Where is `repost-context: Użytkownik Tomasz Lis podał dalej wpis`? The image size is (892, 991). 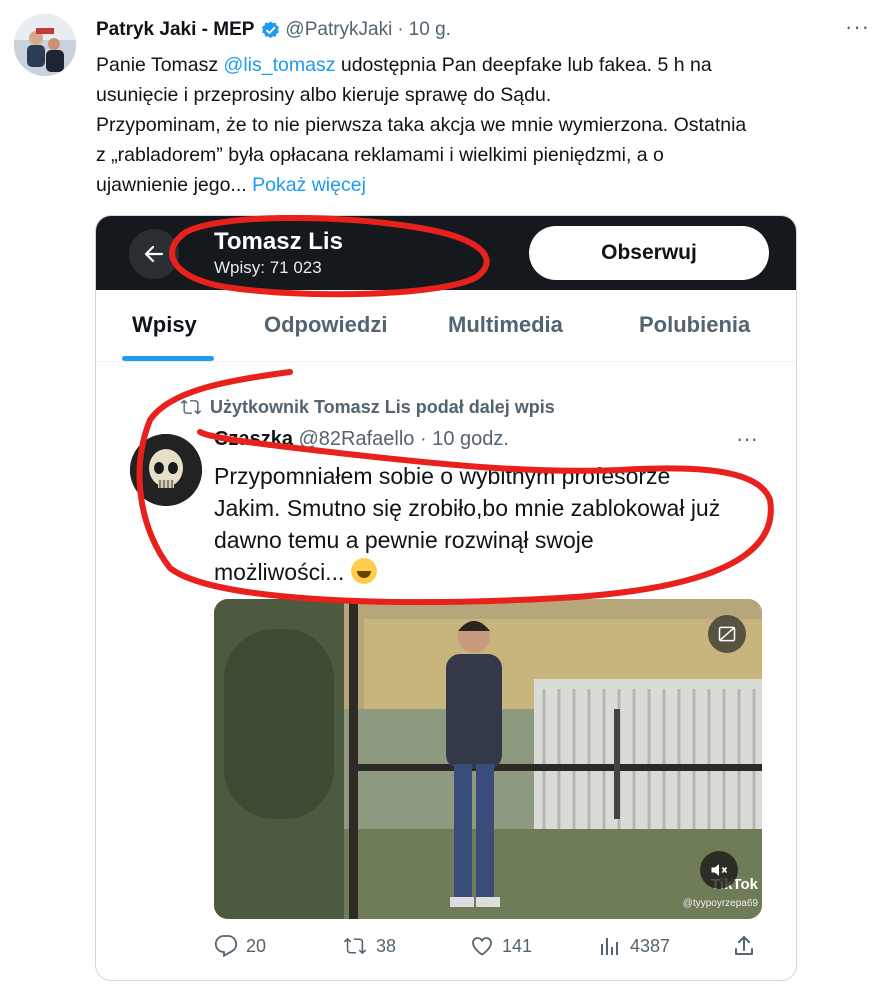
repost-context: Użytkownik Tomasz Lis podał dalej wpis is located at coordinates (367, 407).